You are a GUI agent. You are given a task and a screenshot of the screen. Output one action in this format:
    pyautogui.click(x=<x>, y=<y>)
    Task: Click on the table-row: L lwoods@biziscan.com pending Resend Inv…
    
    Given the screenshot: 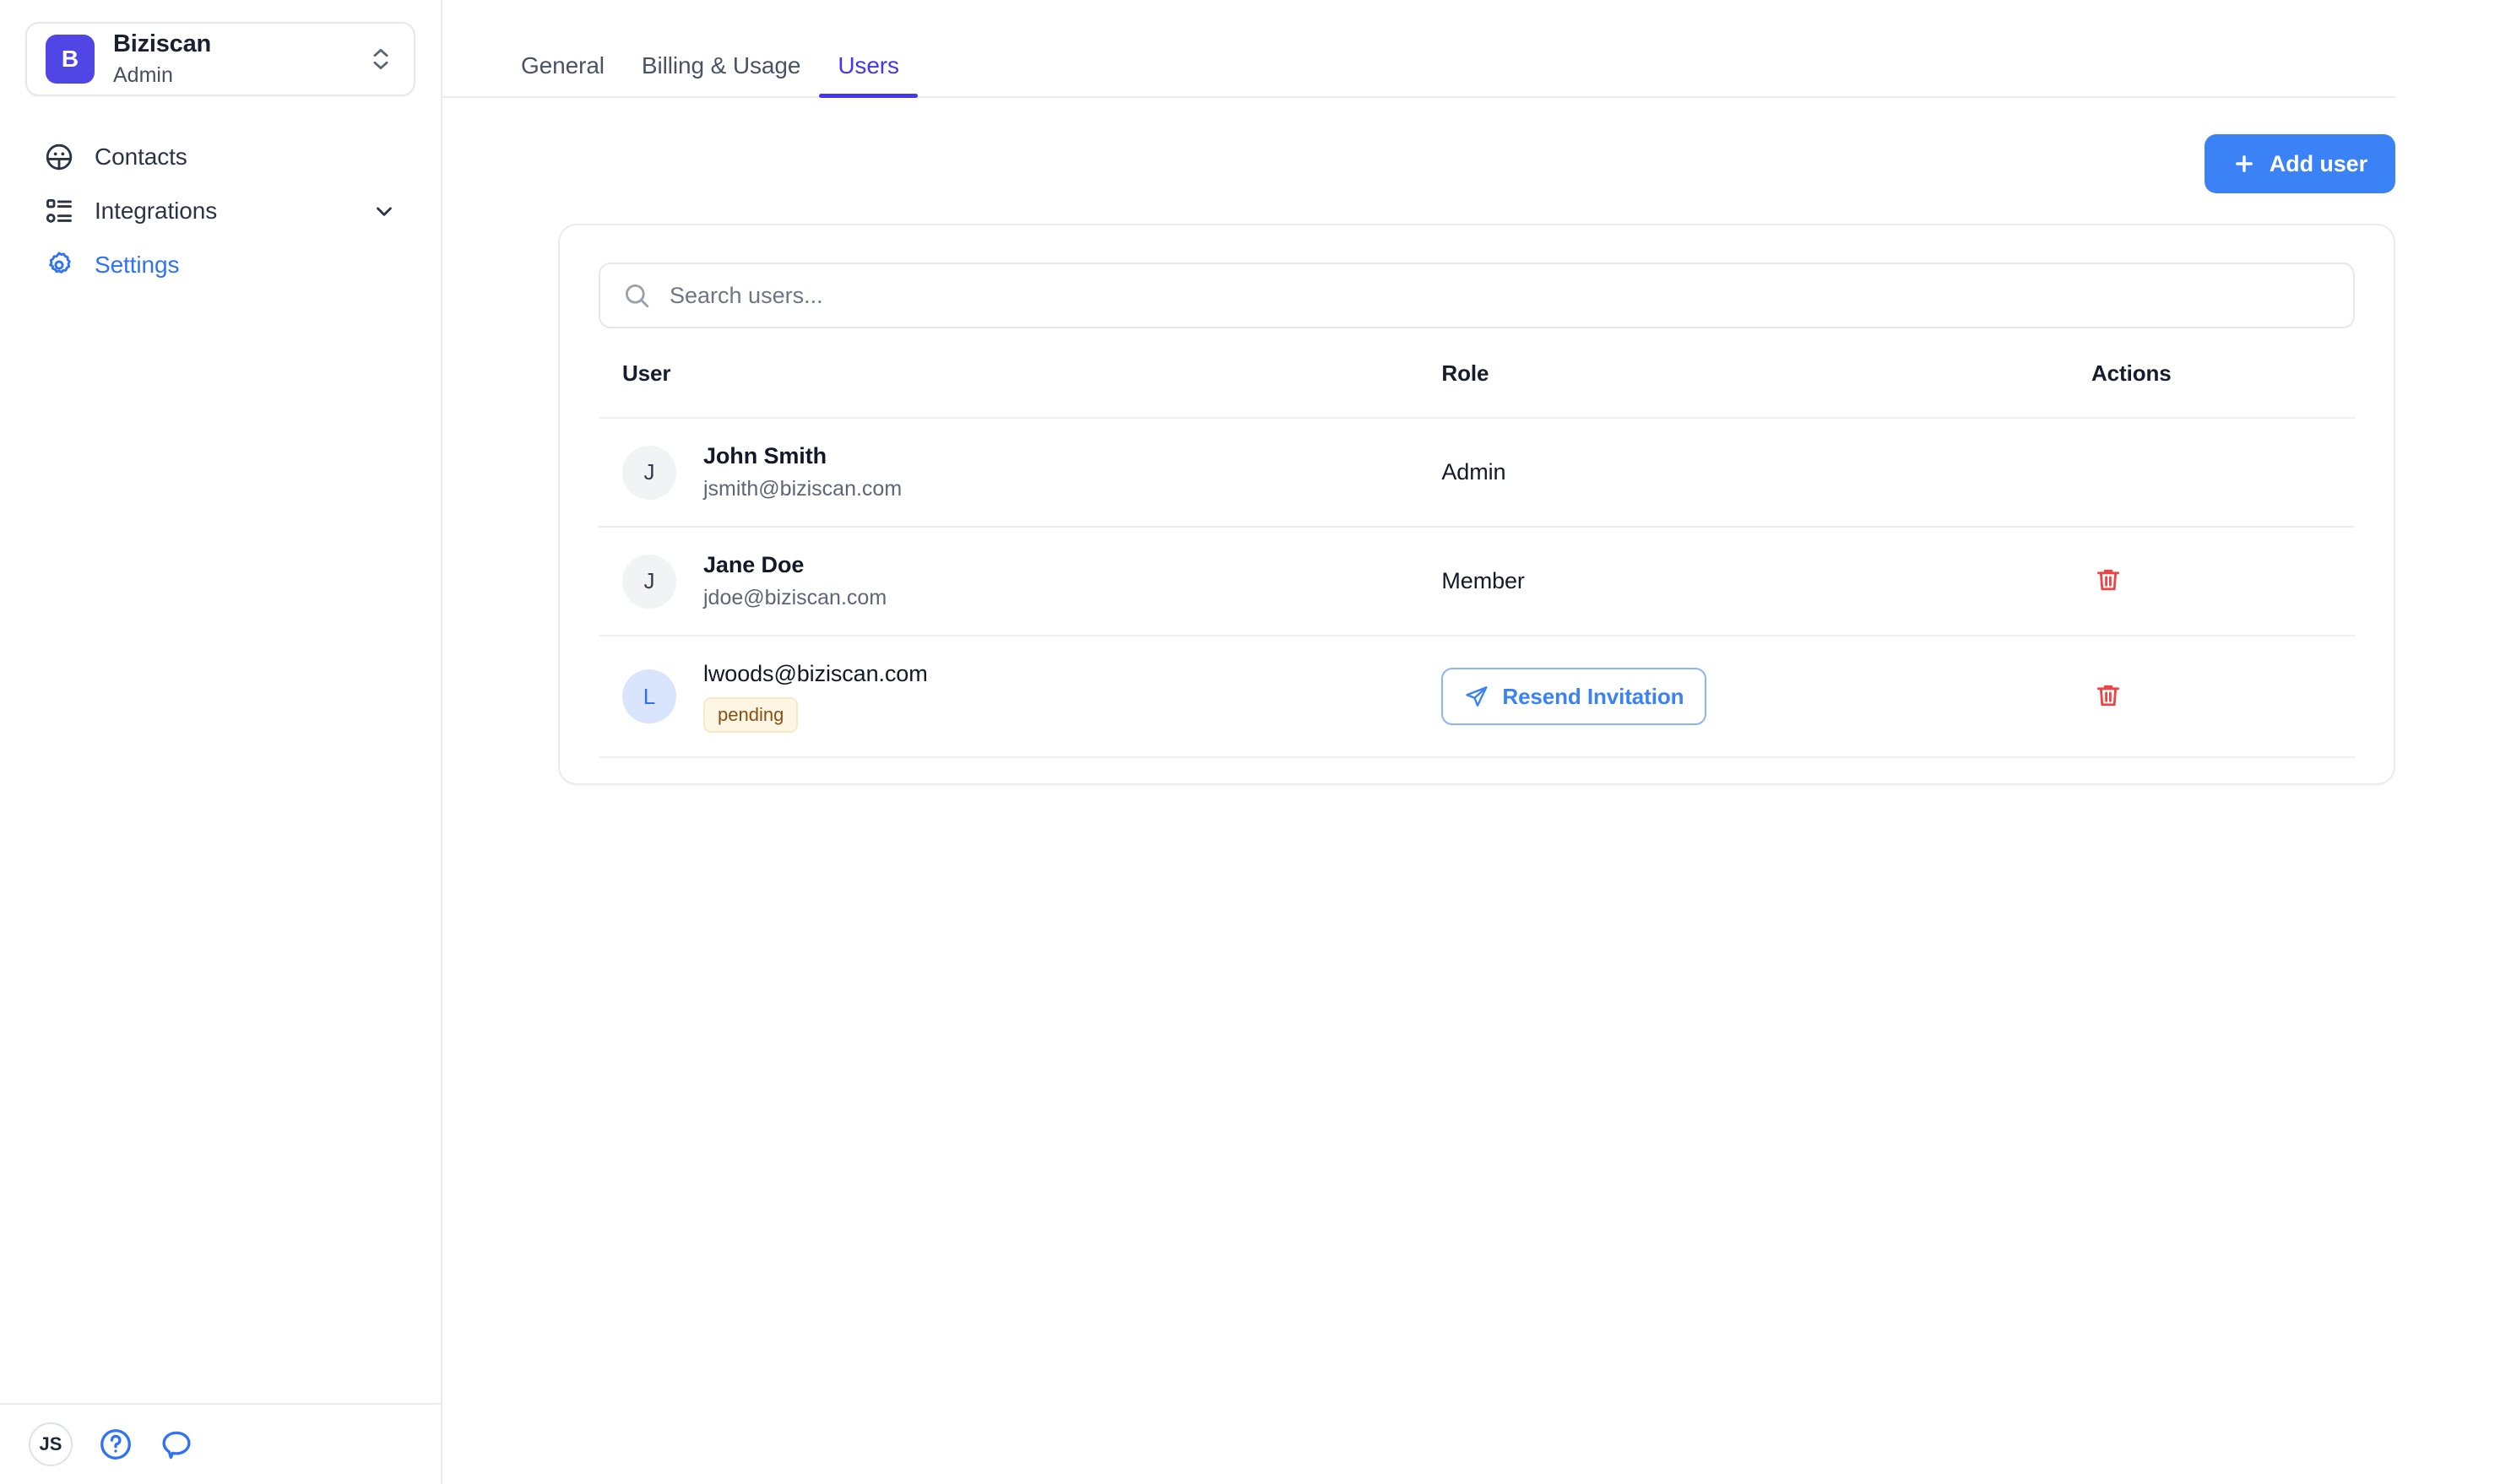 What is the action you would take?
    pyautogui.click(x=1477, y=696)
    